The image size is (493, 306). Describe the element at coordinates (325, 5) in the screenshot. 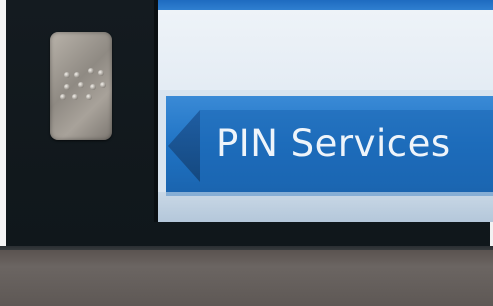

I see `screen-top-bar` at that location.